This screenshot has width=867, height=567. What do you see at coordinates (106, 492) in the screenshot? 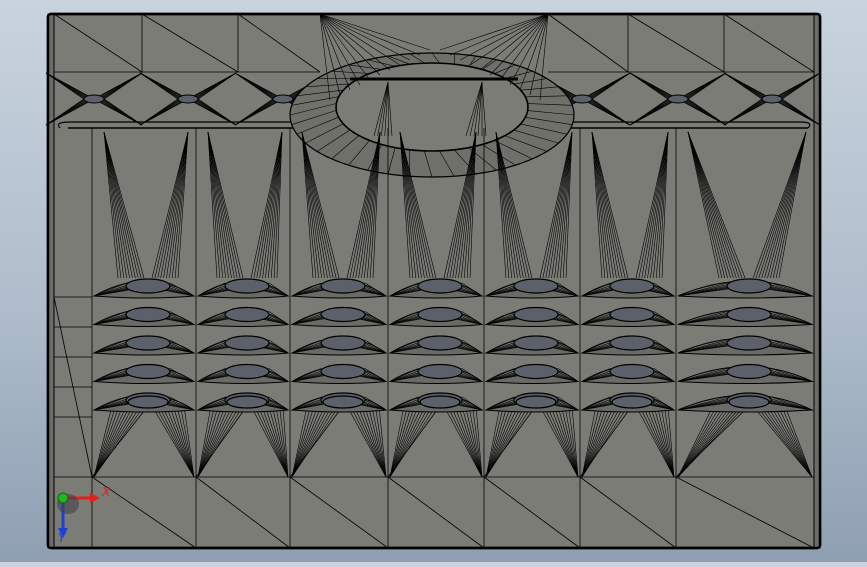
I see `x-axis-label: X` at bounding box center [106, 492].